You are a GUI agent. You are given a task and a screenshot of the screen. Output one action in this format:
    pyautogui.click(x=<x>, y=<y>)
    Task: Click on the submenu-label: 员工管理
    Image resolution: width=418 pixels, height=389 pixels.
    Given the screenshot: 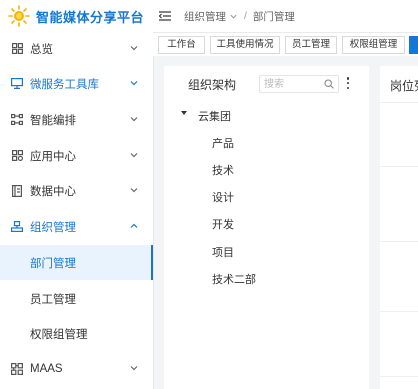 What is the action you would take?
    pyautogui.click(x=53, y=299)
    